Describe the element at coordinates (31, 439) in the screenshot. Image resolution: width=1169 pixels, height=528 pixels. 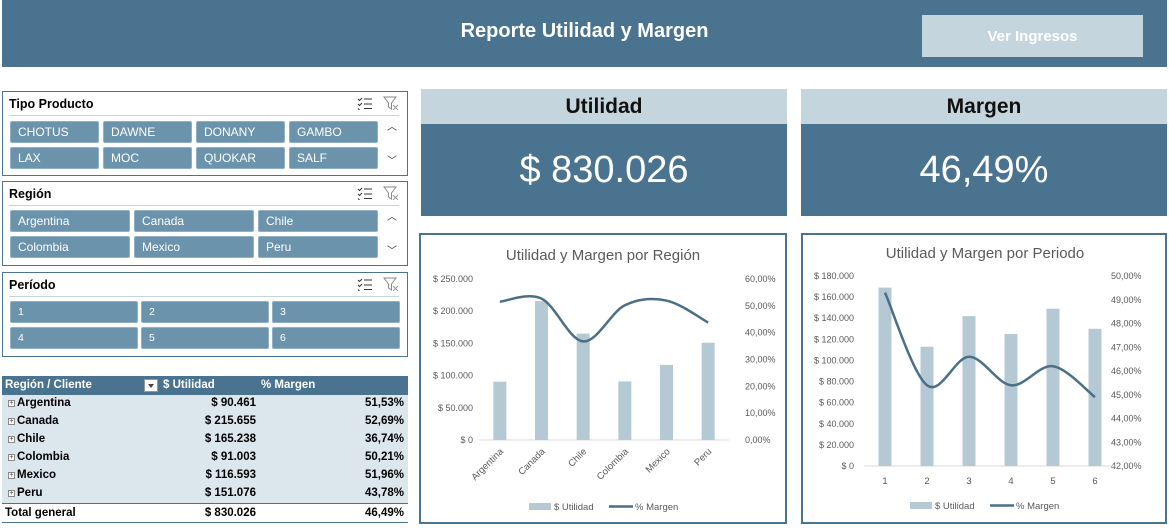
I see `row-region: Chile` at that location.